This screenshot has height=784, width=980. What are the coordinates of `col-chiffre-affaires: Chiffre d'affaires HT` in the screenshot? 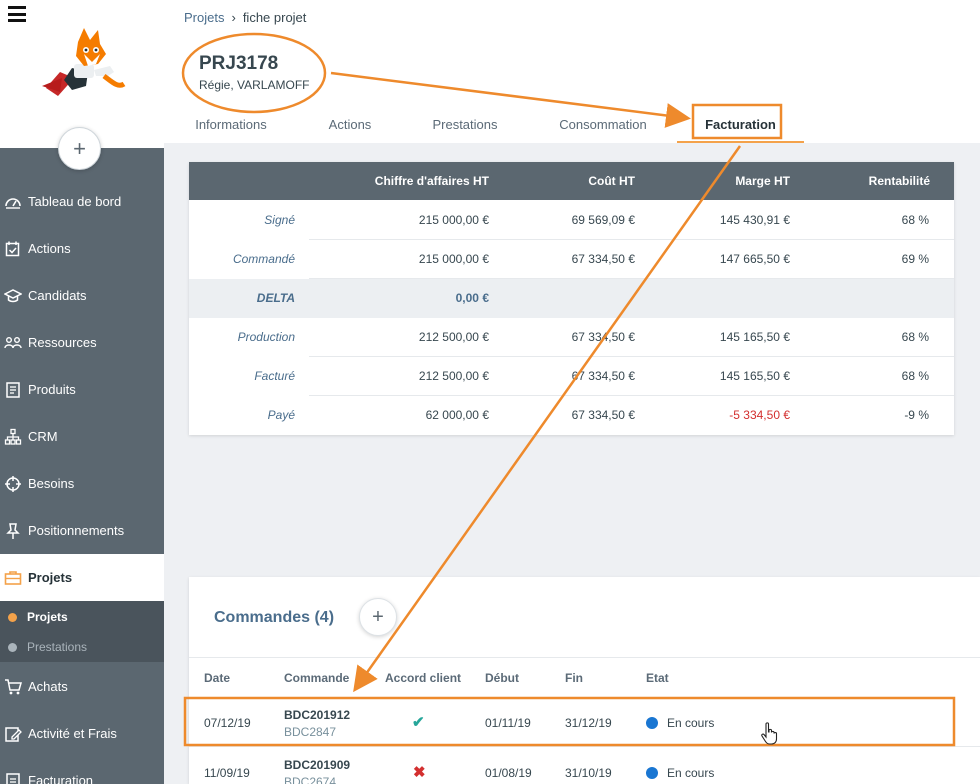 It's located at (431, 181).